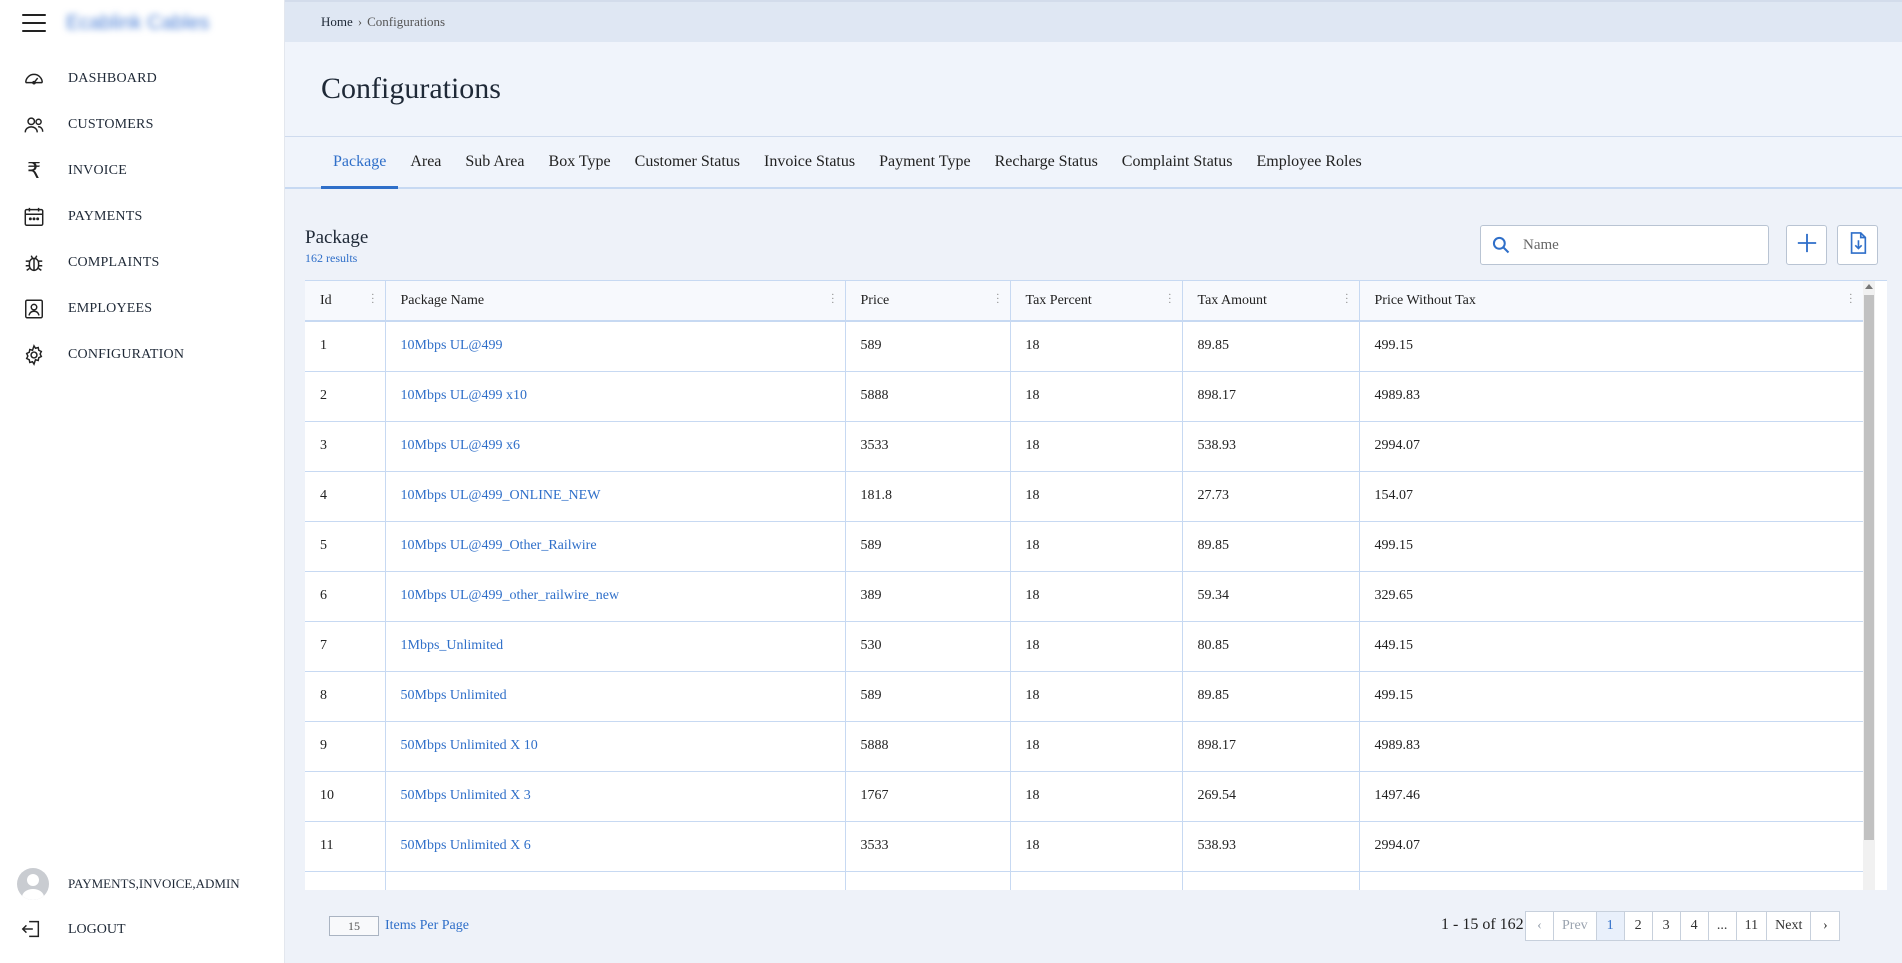  I want to click on sidebar-footer: PAYMENTS,INVOICE,ADMIN LOGOUT, so click(142, 912).